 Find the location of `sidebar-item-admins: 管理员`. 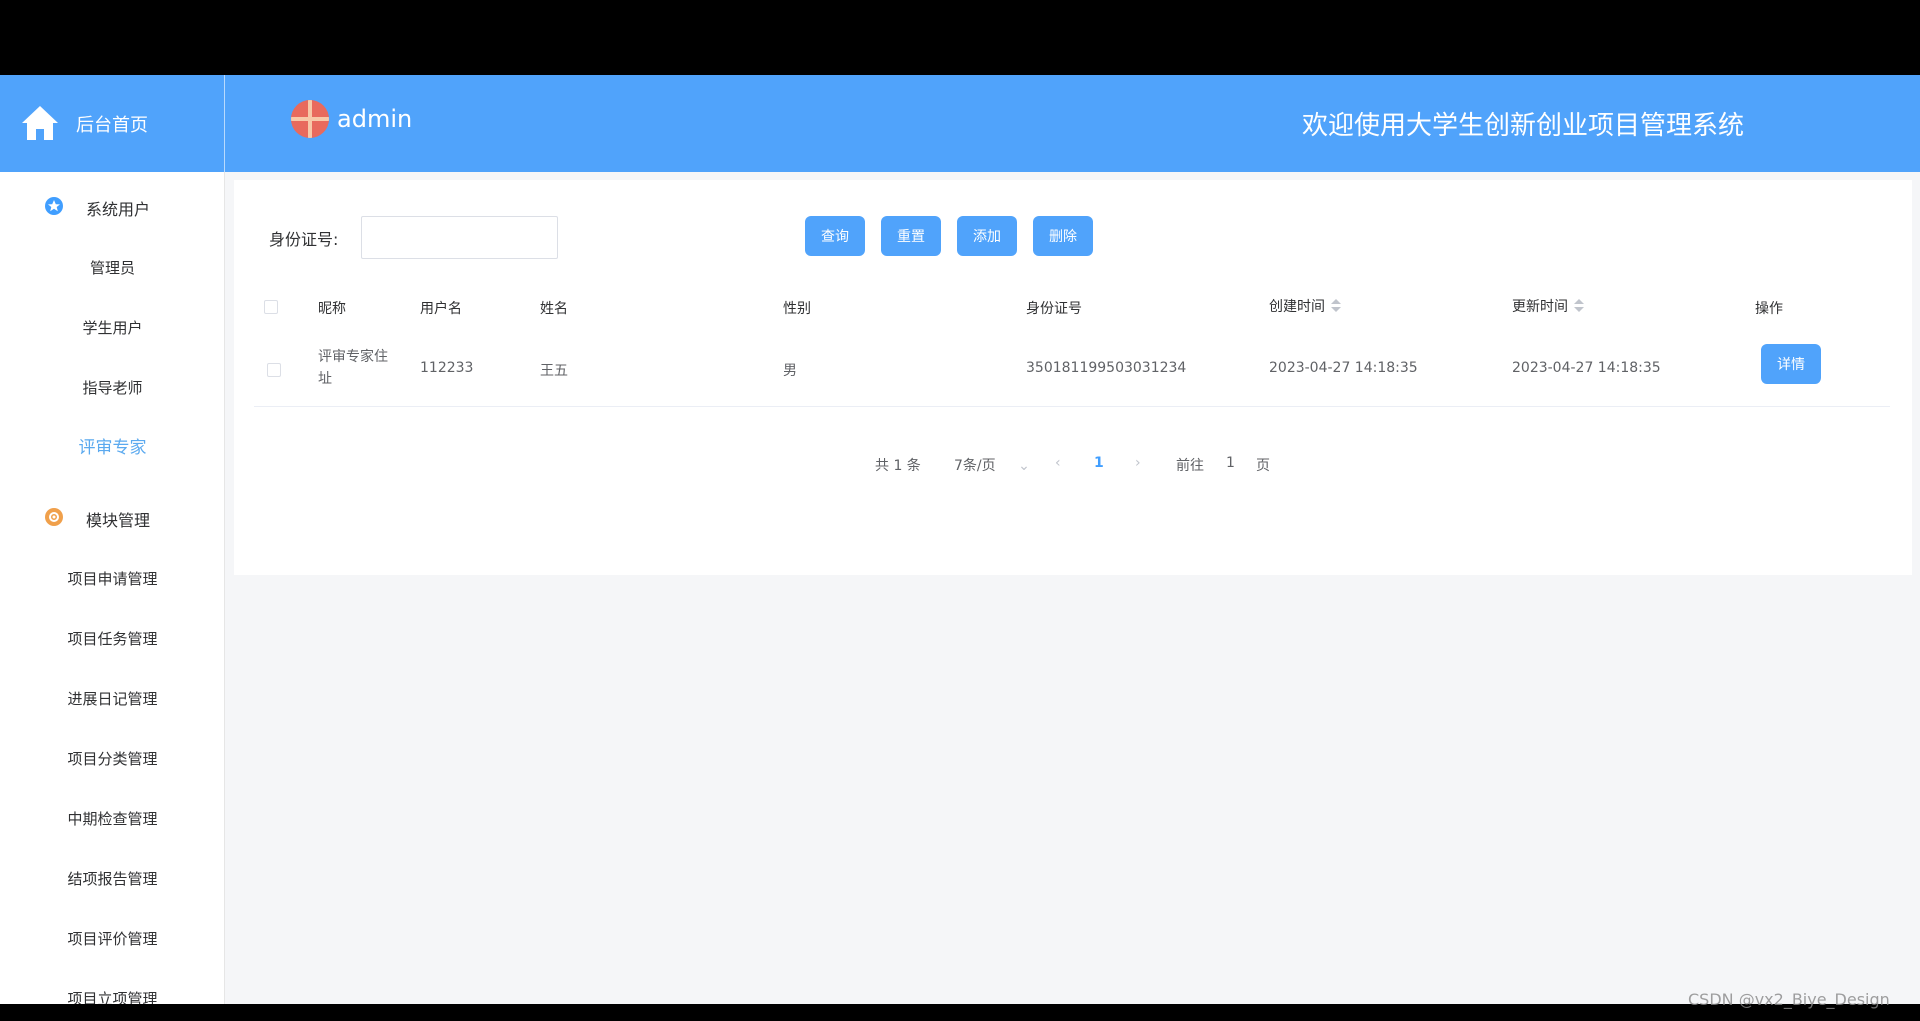

sidebar-item-admins: 管理员 is located at coordinates (112, 268).